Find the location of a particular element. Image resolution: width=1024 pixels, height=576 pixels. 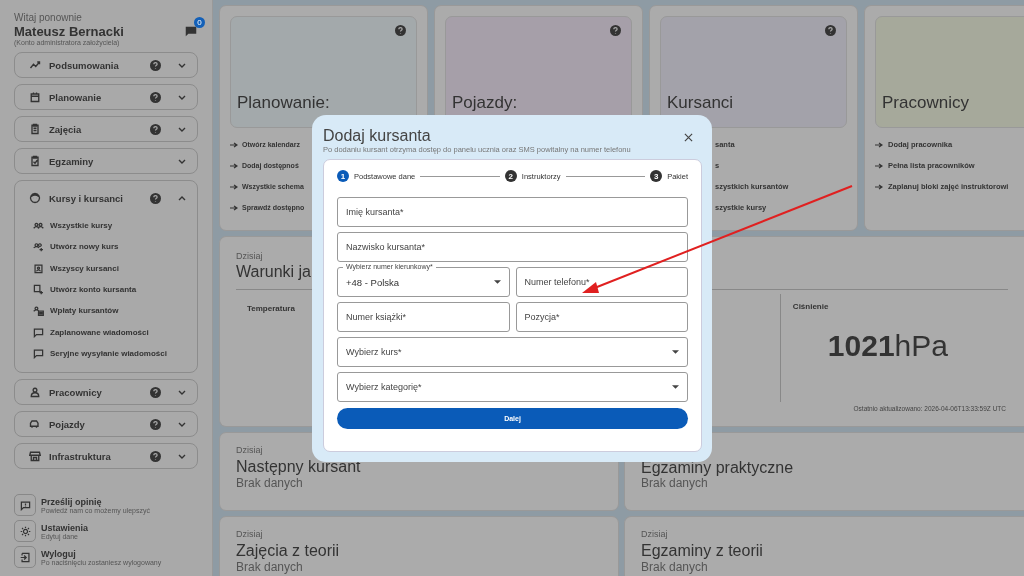

card-title: Kursanci is located at coordinates (700, 103).